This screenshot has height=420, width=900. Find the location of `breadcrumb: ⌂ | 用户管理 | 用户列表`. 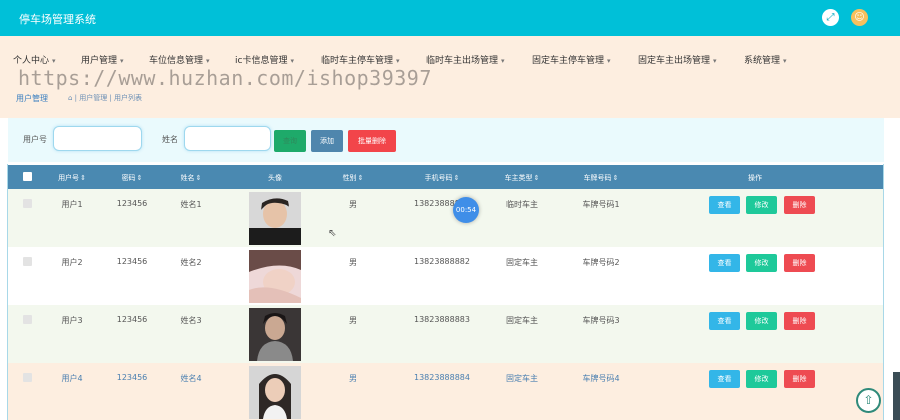

breadcrumb: ⌂ | 用户管理 | 用户列表 is located at coordinates (105, 98).